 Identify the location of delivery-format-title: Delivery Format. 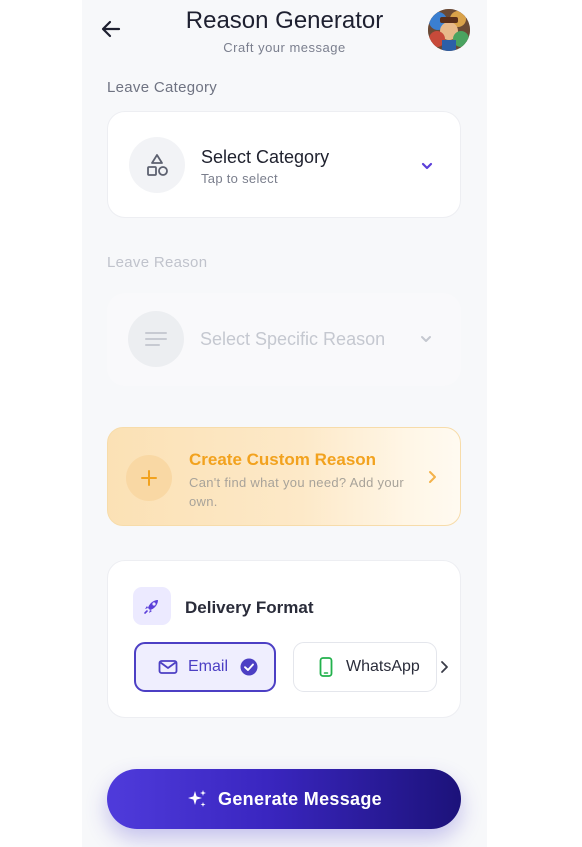
(249, 607).